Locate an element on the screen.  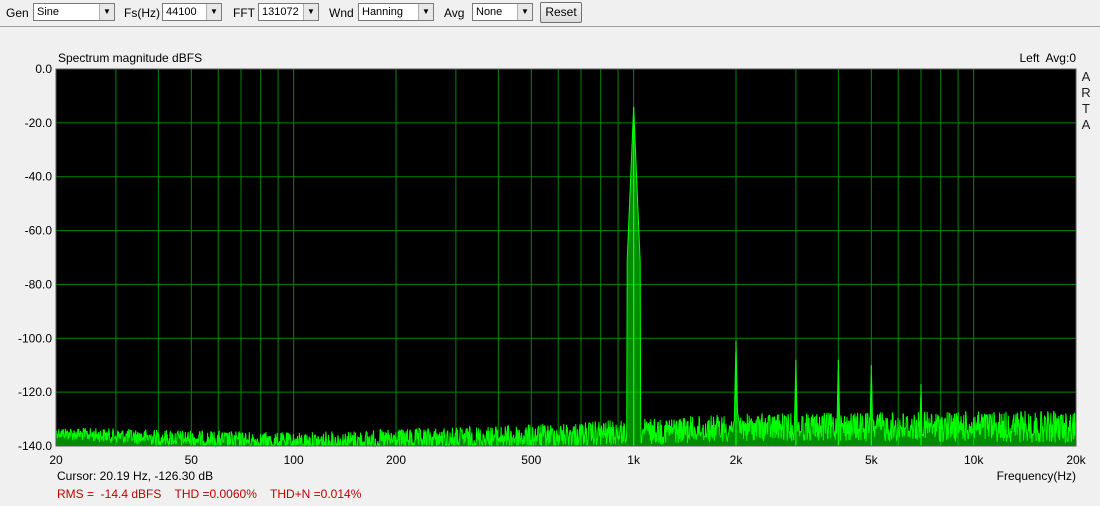
x-tick-label: 1k is located at coordinates (634, 460).